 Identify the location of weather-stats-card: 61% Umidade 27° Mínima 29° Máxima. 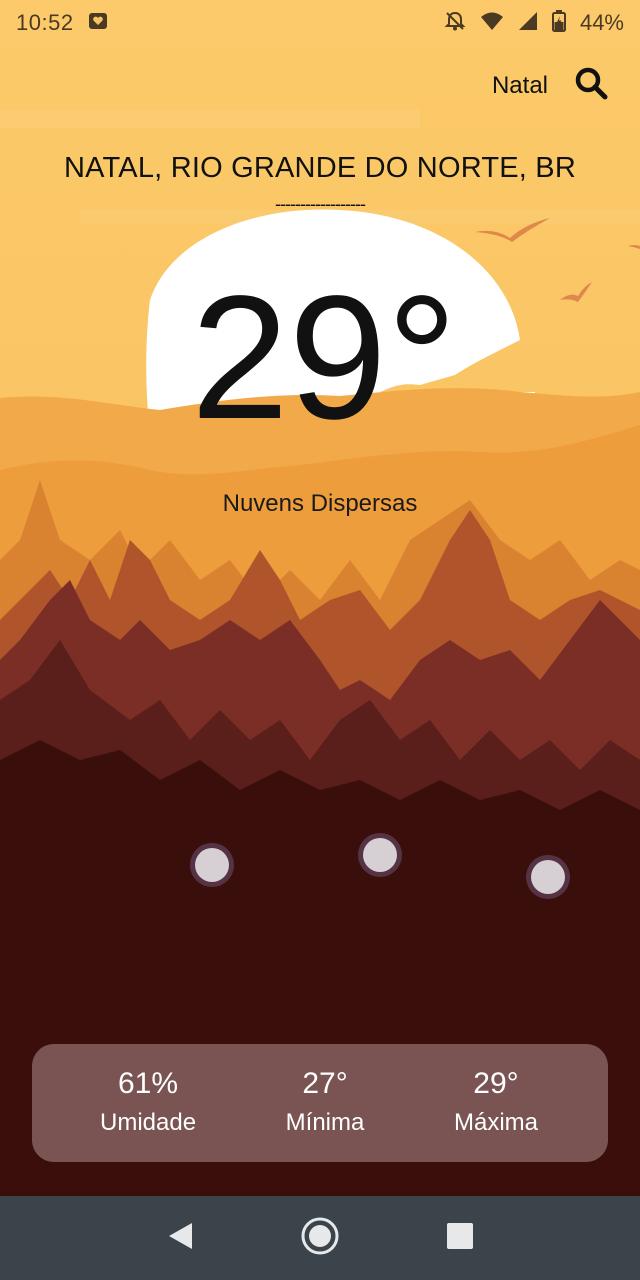
(320, 1103).